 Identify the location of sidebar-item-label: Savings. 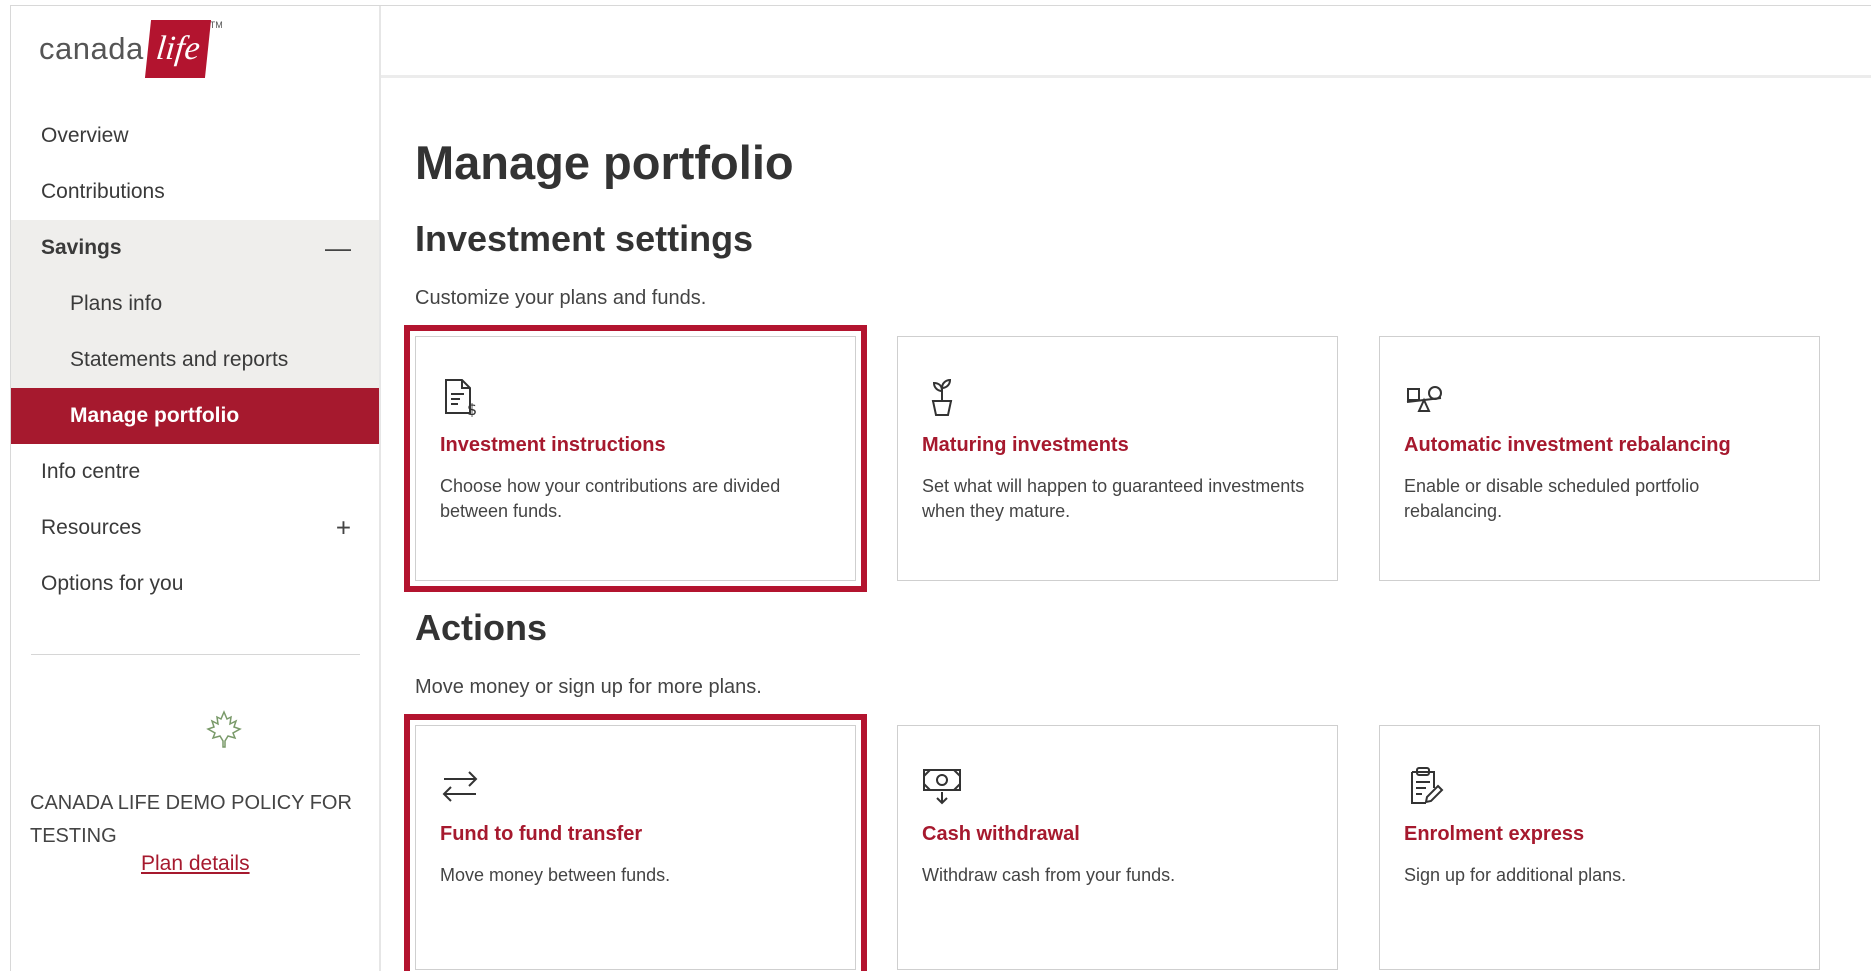
(81, 247).